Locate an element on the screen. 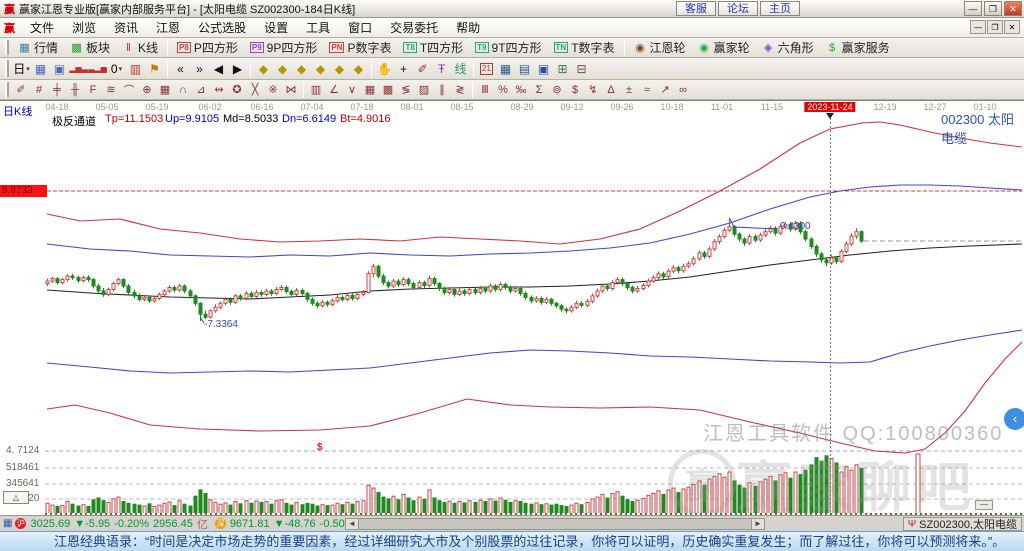  tool-t-table: TN T数字表 is located at coordinates (584, 48).